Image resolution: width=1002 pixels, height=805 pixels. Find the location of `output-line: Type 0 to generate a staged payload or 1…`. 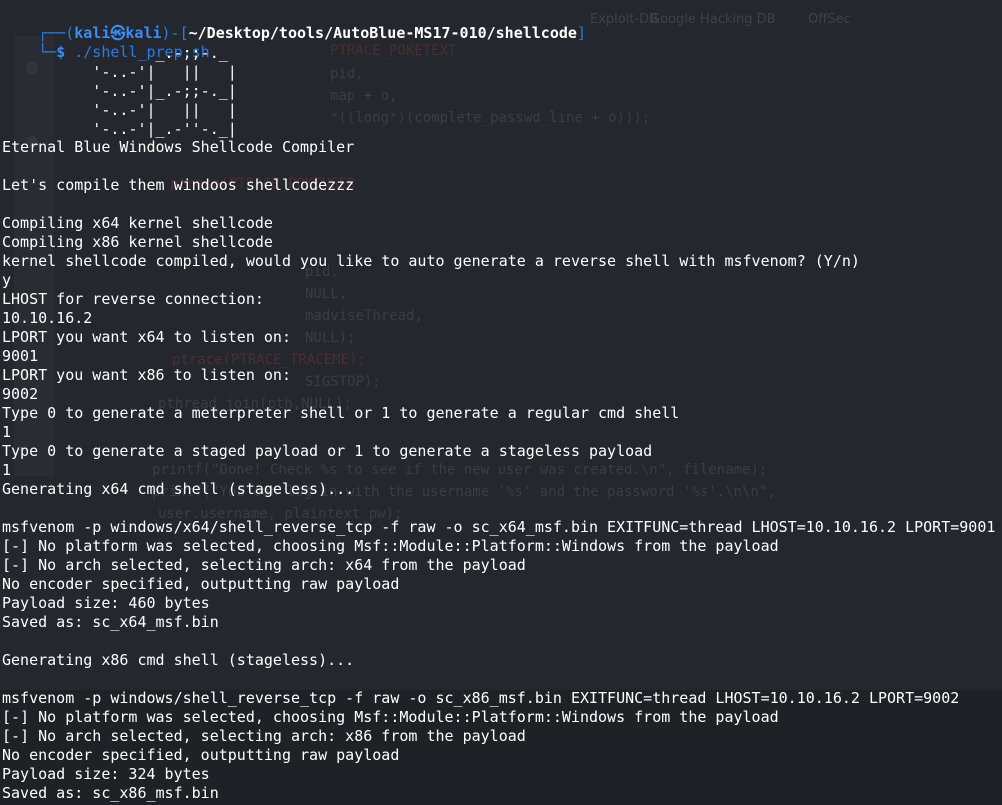

output-line: Type 0 to generate a staged payload or 1… is located at coordinates (327, 451).